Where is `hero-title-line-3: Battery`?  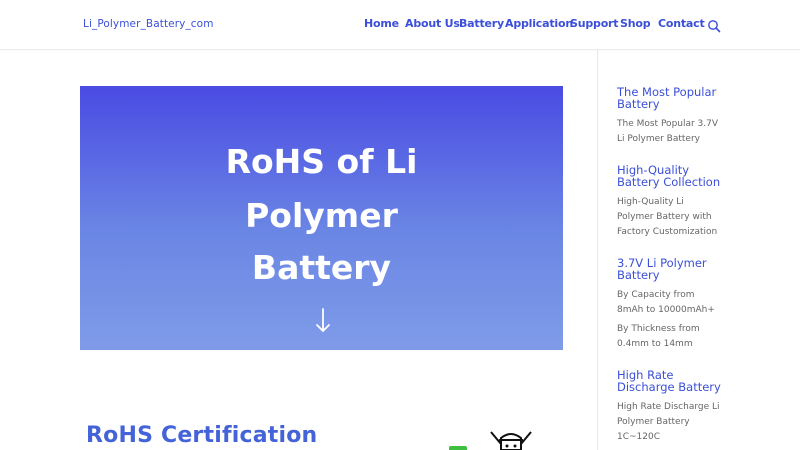 hero-title-line-3: Battery is located at coordinates (321, 267).